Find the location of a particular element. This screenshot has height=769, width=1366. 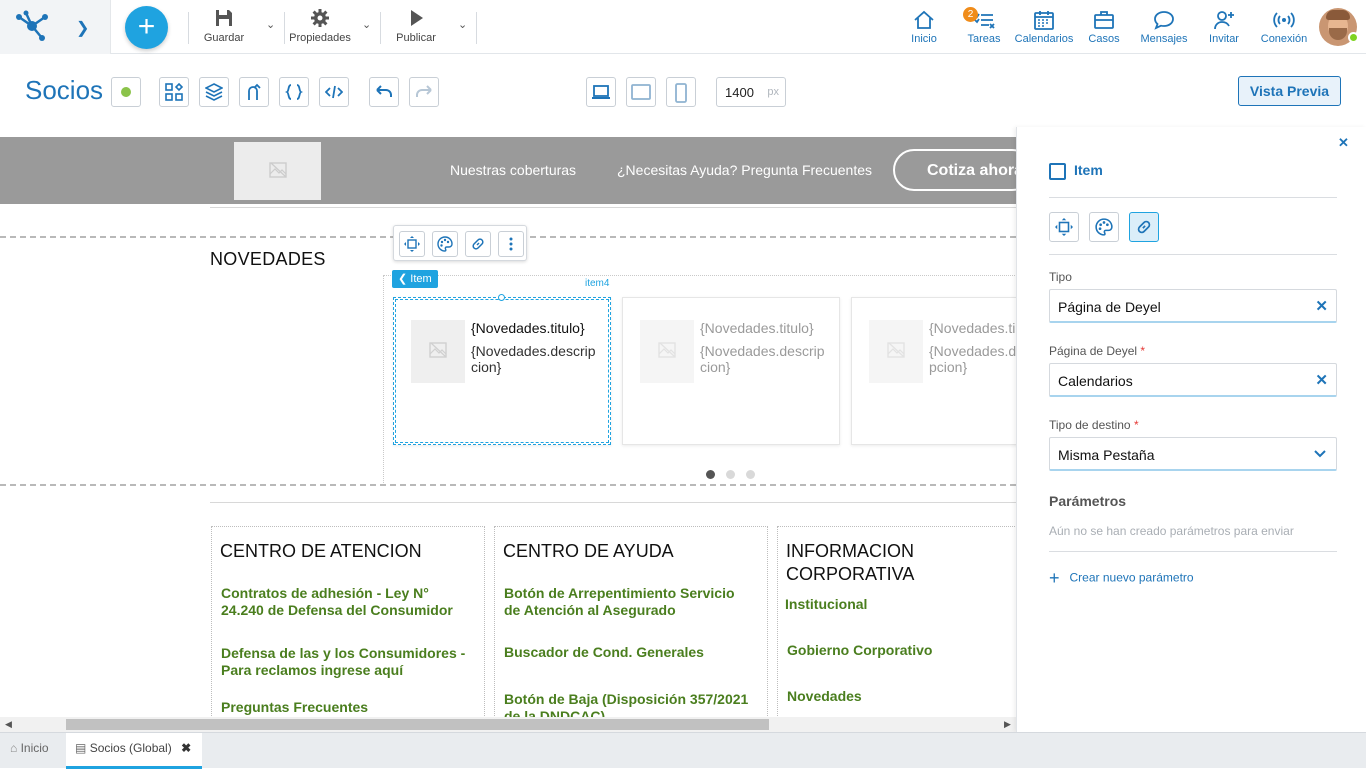

save-button: Guardar is located at coordinates (224, 26).